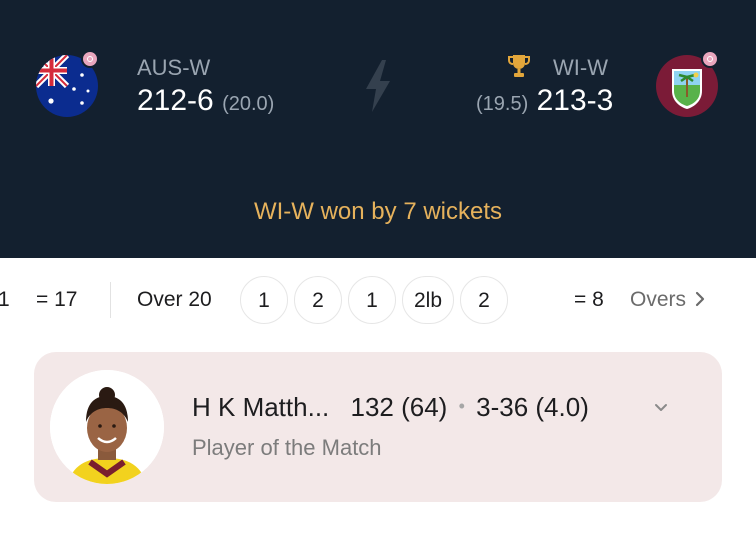 The height and width of the screenshot is (543, 756). I want to click on overs-link-label: Overs, so click(658, 299).